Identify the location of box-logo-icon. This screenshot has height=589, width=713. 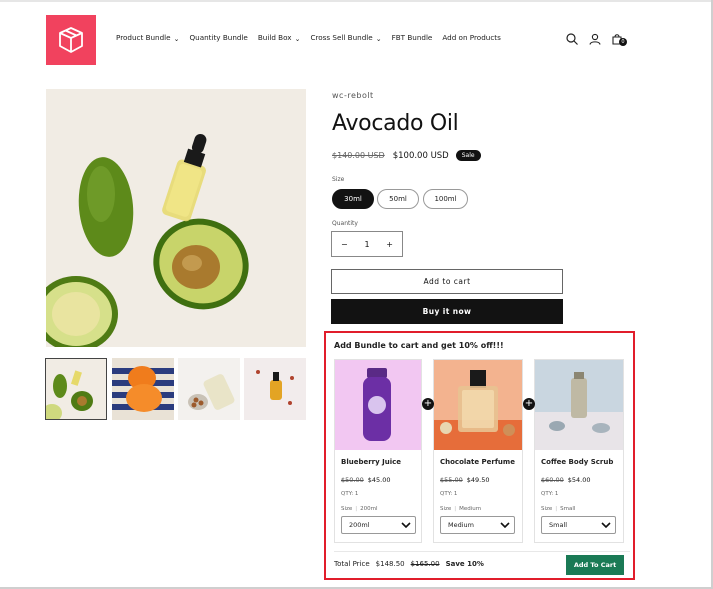
(71, 40).